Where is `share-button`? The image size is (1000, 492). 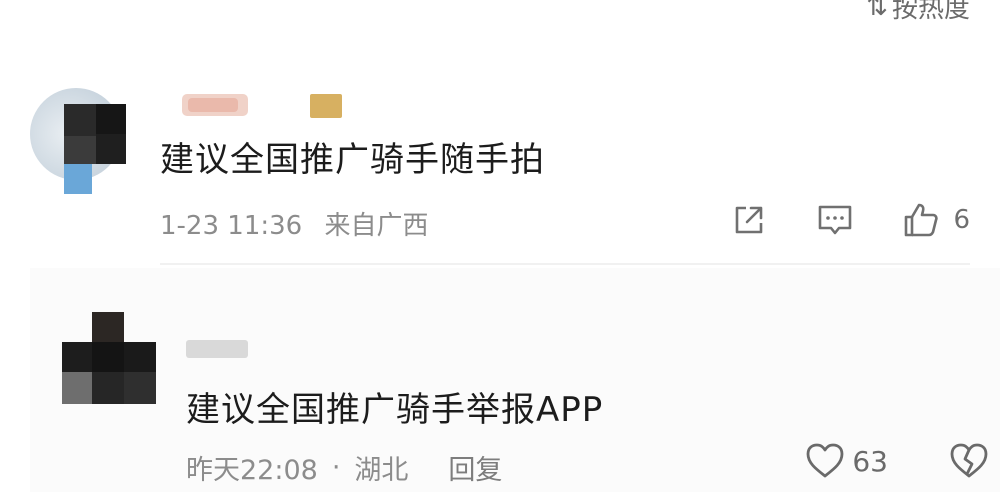
share-button is located at coordinates (749, 220).